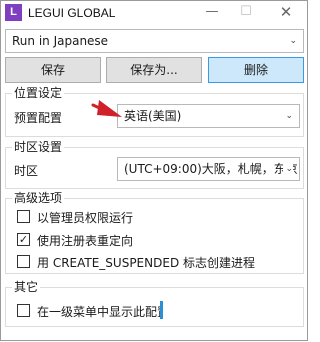 The width and height of the screenshot is (320, 342). Describe the element at coordinates (38, 198) in the screenshot. I see `advanced-group-title: 高级选项` at that location.